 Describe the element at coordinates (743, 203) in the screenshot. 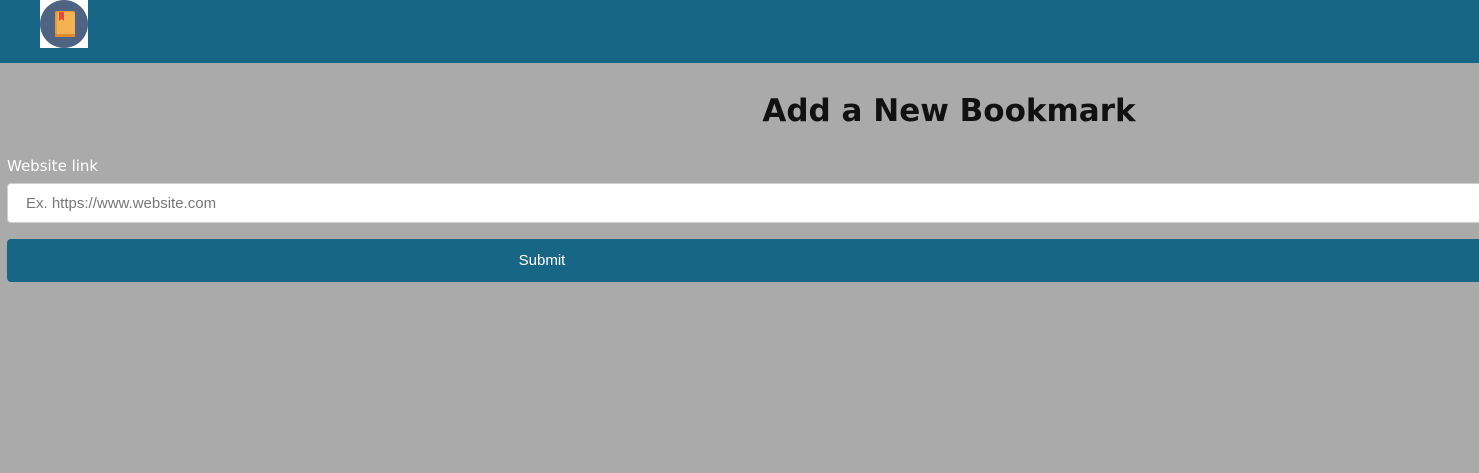

I see `website-link-input` at that location.